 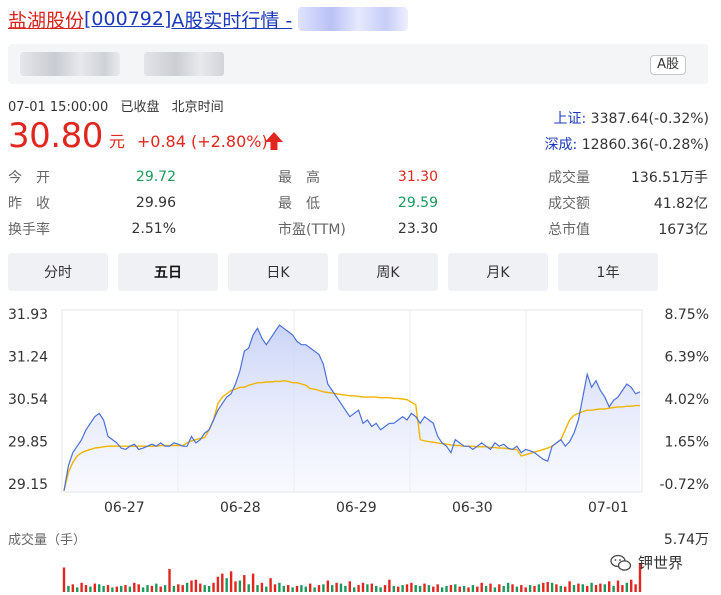 What do you see at coordinates (358, 203) in the screenshot?
I see `stats-column-2: 最 高 31.30 最 低 29.59 市盈(TTM) 23.30` at bounding box center [358, 203].